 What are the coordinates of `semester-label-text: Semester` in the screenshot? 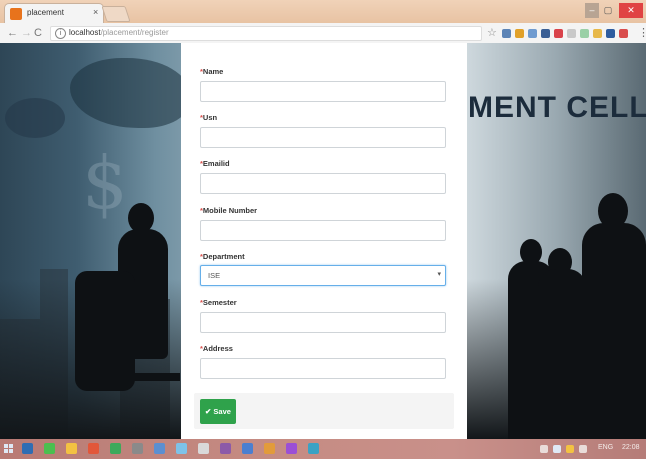 It's located at (219, 302).